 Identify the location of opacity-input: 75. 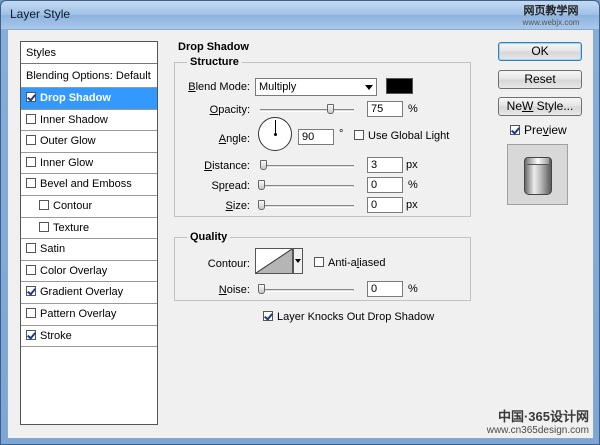
(385, 109).